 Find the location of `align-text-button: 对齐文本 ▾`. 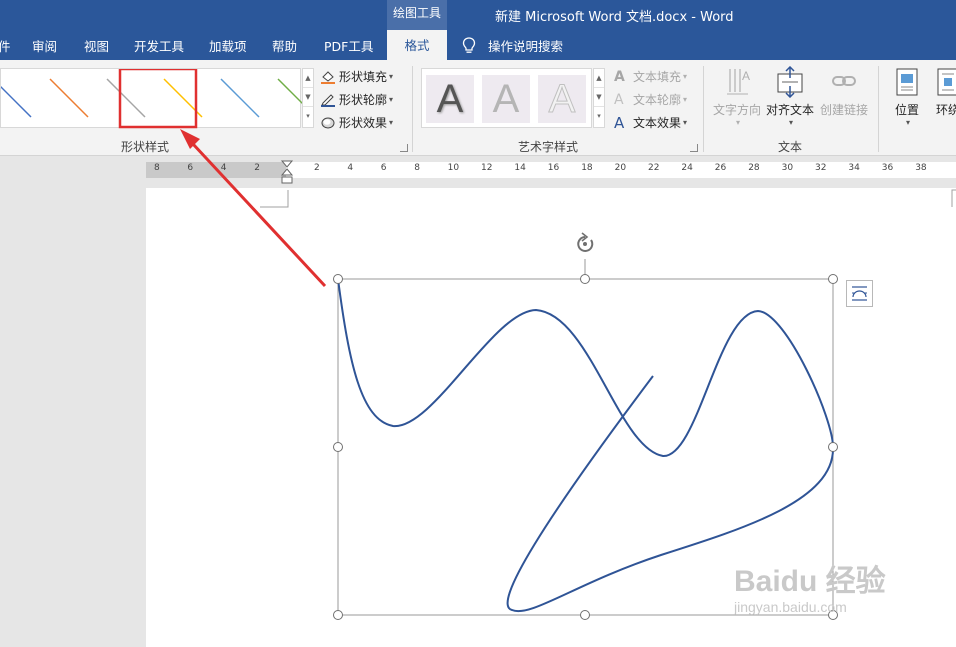

align-text-button: 对齐文本 ▾ is located at coordinates (790, 96).